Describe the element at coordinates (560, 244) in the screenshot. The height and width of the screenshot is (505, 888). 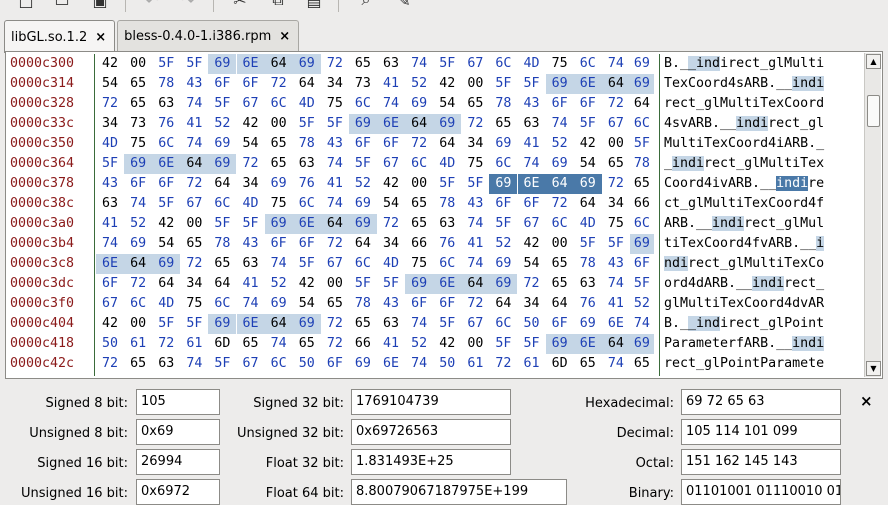
I see `hex-byte: 00` at that location.